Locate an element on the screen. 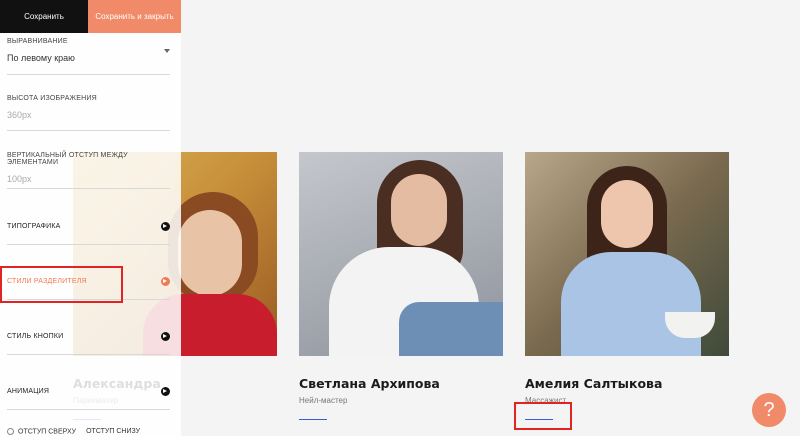 The width and height of the screenshot is (800, 436). team-member-name: Амелия Салтыкова is located at coordinates (594, 383).